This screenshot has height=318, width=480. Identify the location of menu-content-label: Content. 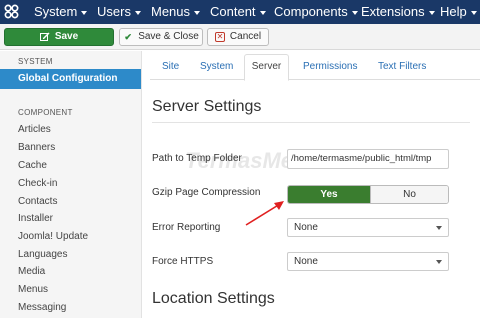
(233, 11).